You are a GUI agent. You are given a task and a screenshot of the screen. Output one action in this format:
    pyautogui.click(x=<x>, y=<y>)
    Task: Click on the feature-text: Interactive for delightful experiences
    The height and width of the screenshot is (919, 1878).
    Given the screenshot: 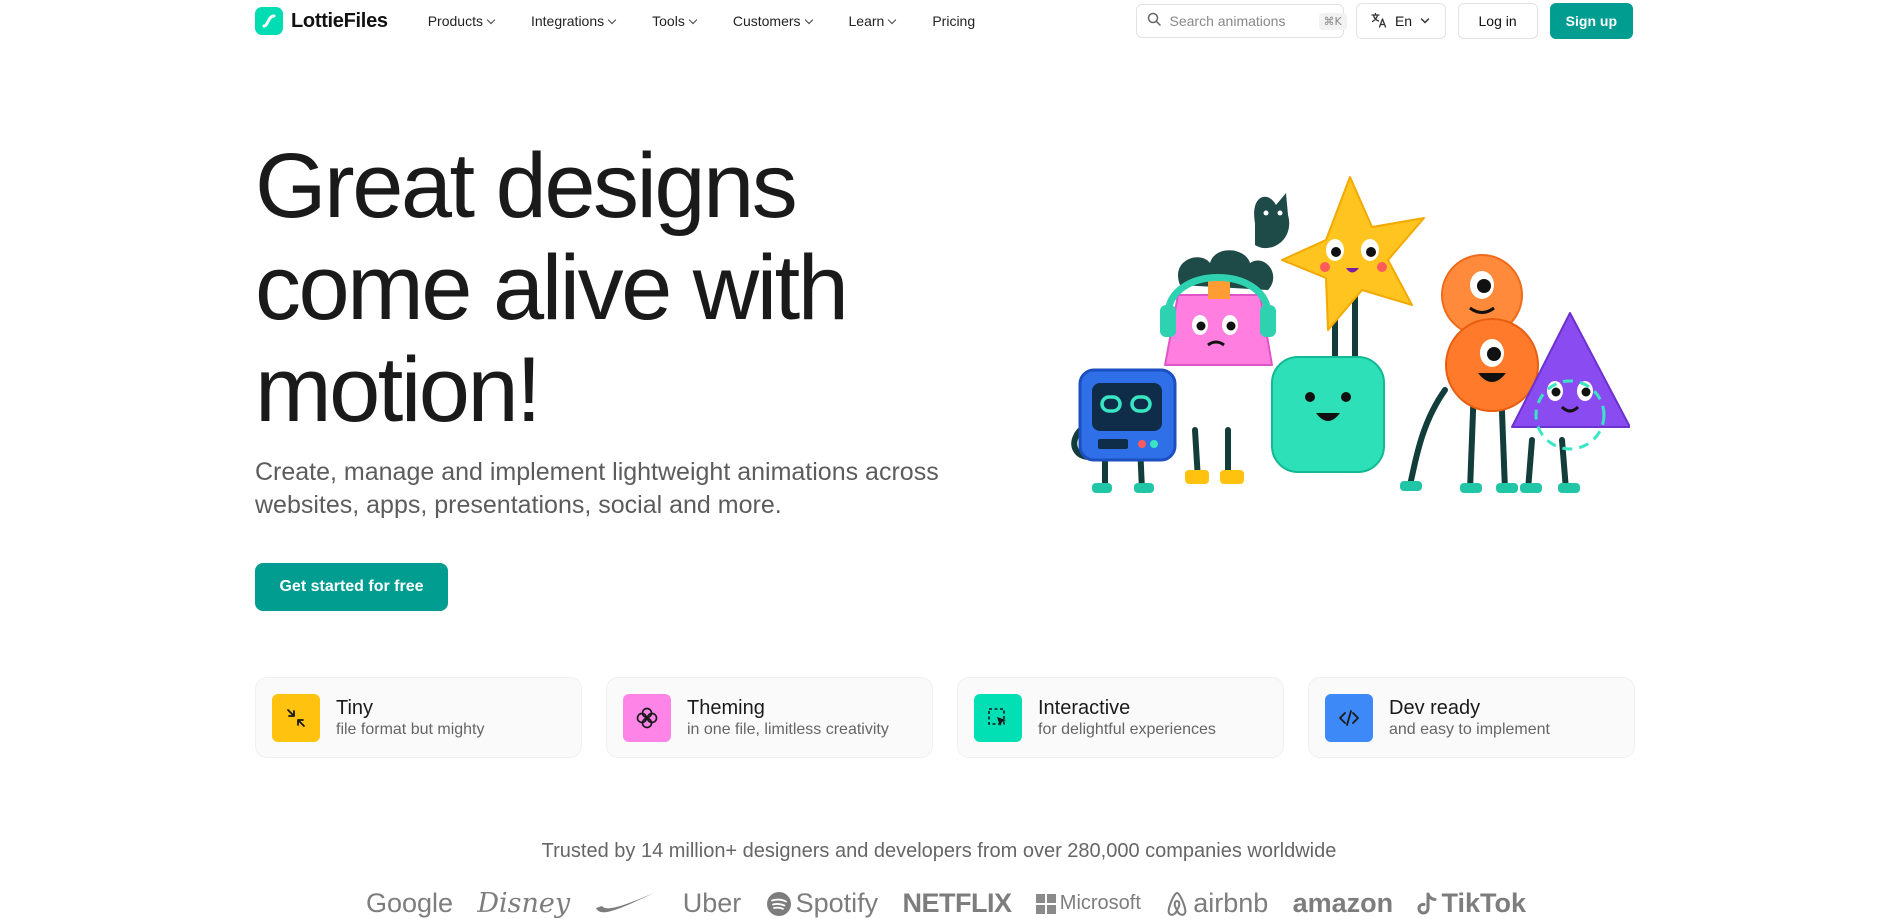 What is the action you would take?
    pyautogui.click(x=1127, y=718)
    